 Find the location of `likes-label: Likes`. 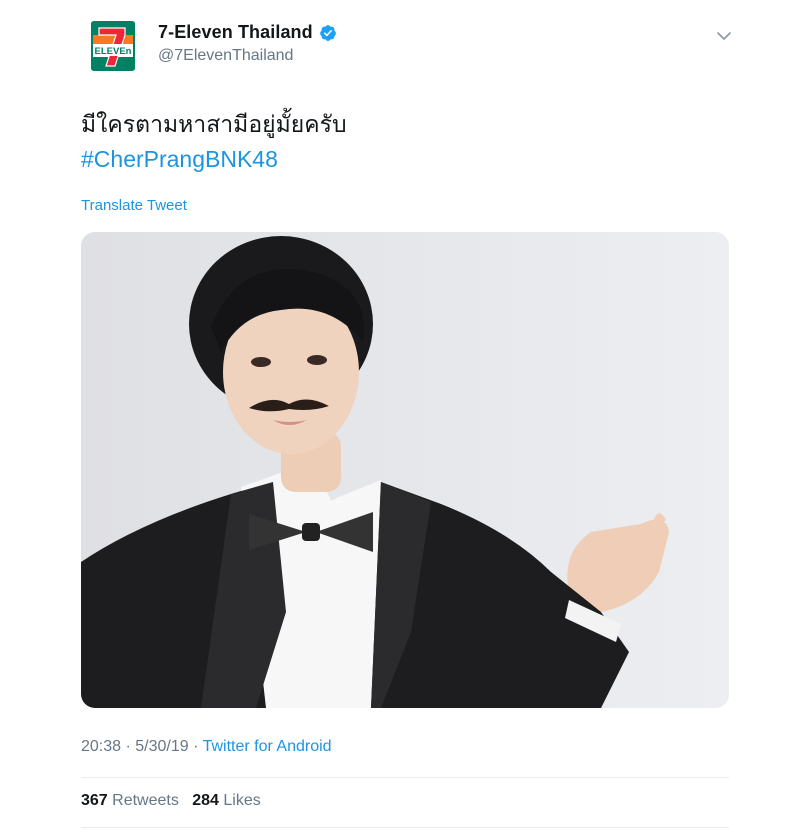

likes-label: Likes is located at coordinates (242, 800).